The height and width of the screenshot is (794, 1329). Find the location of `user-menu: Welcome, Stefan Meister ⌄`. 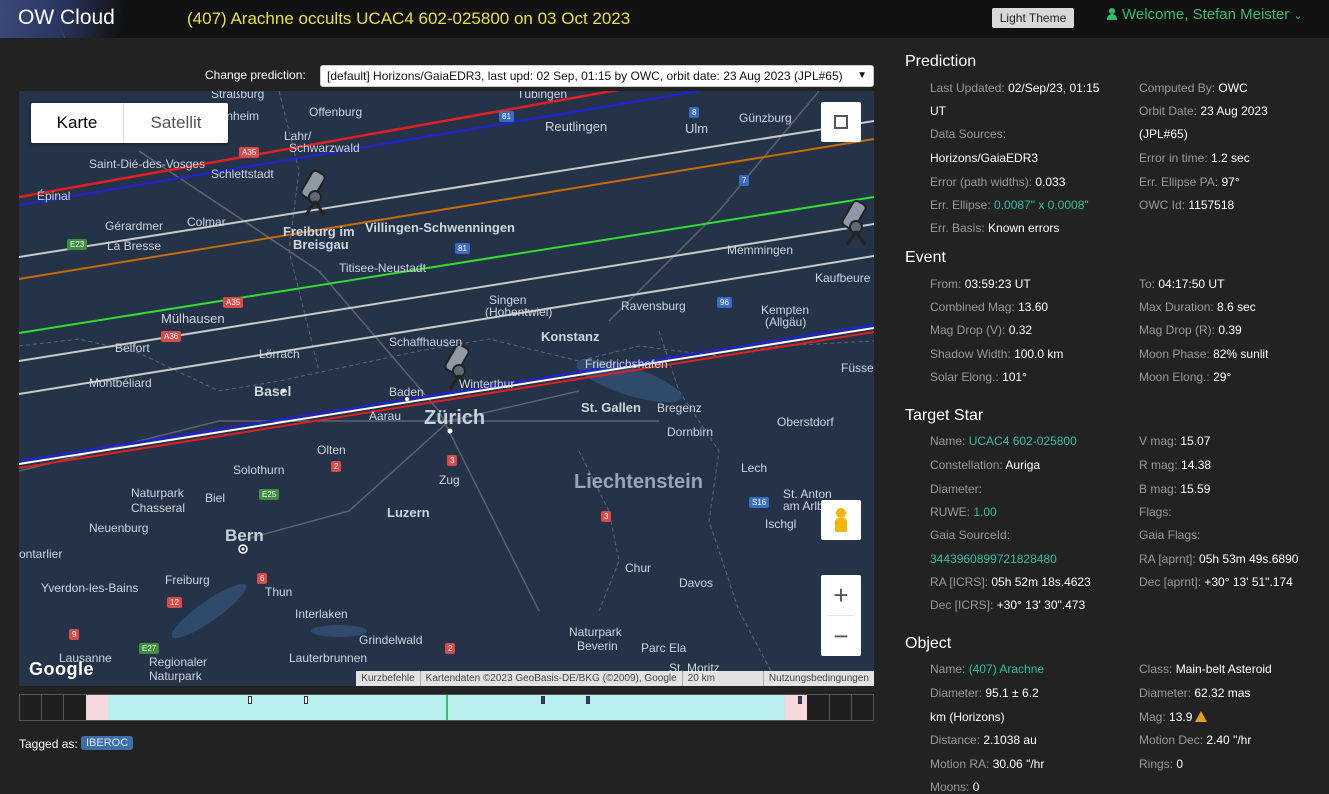

user-menu: Welcome, Stefan Meister ⌄ is located at coordinates (1205, 14).